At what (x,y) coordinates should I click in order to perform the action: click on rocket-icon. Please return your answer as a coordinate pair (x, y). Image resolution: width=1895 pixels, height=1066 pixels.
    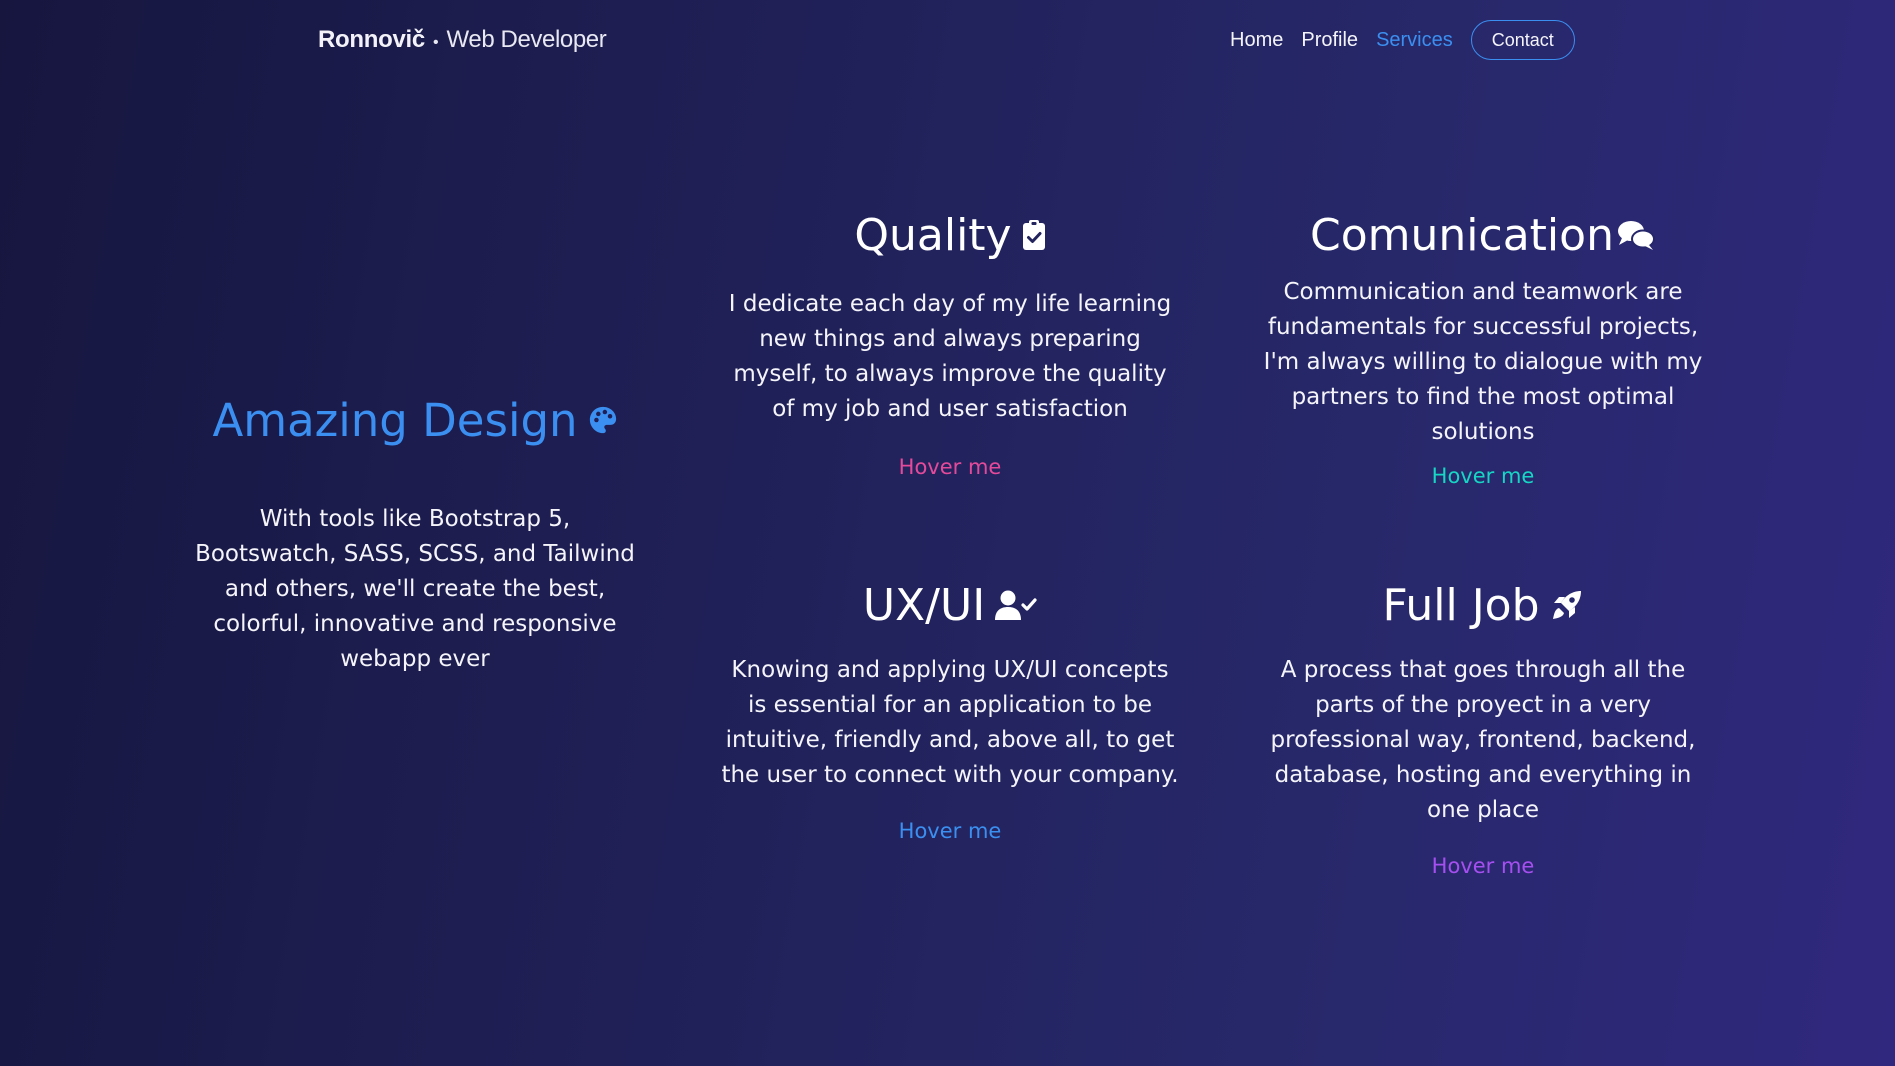
    Looking at the image, I should click on (1567, 605).